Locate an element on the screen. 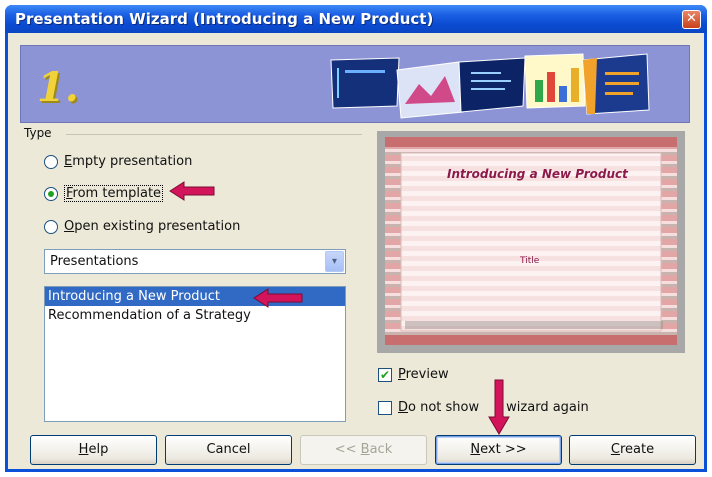 The image size is (712, 477). preview-checkbox-row: ✔ Preview is located at coordinates (413, 374).